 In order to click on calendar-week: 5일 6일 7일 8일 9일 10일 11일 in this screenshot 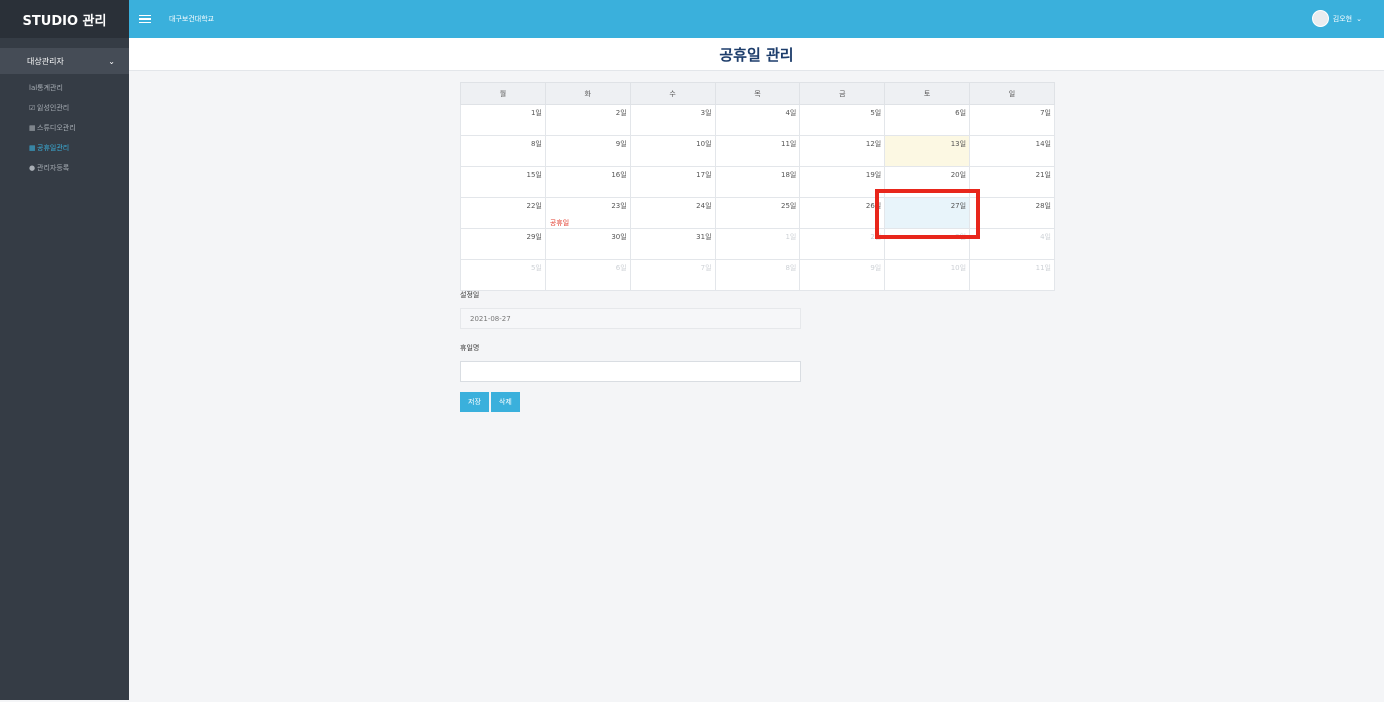, I will do `click(757, 275)`.